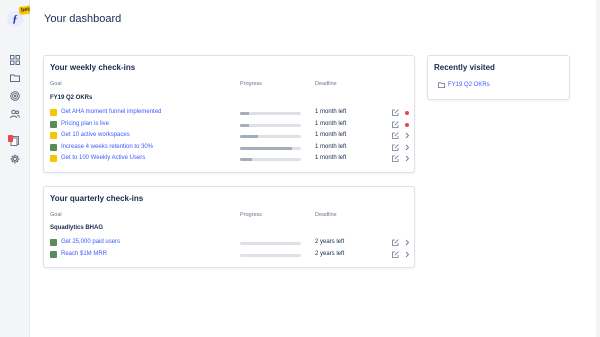 The height and width of the screenshot is (337, 600). I want to click on weekly-card-title: Your weekly check-ins, so click(93, 67).